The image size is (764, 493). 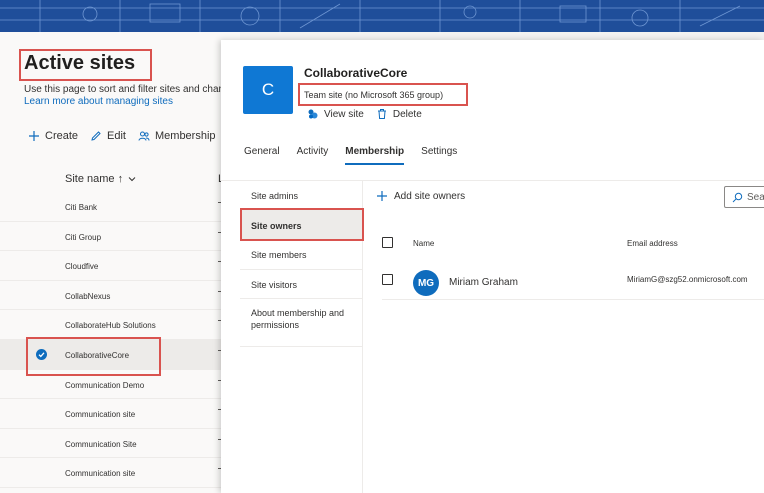 What do you see at coordinates (439, 155) in the screenshot?
I see `tab-settings: Settings` at bounding box center [439, 155].